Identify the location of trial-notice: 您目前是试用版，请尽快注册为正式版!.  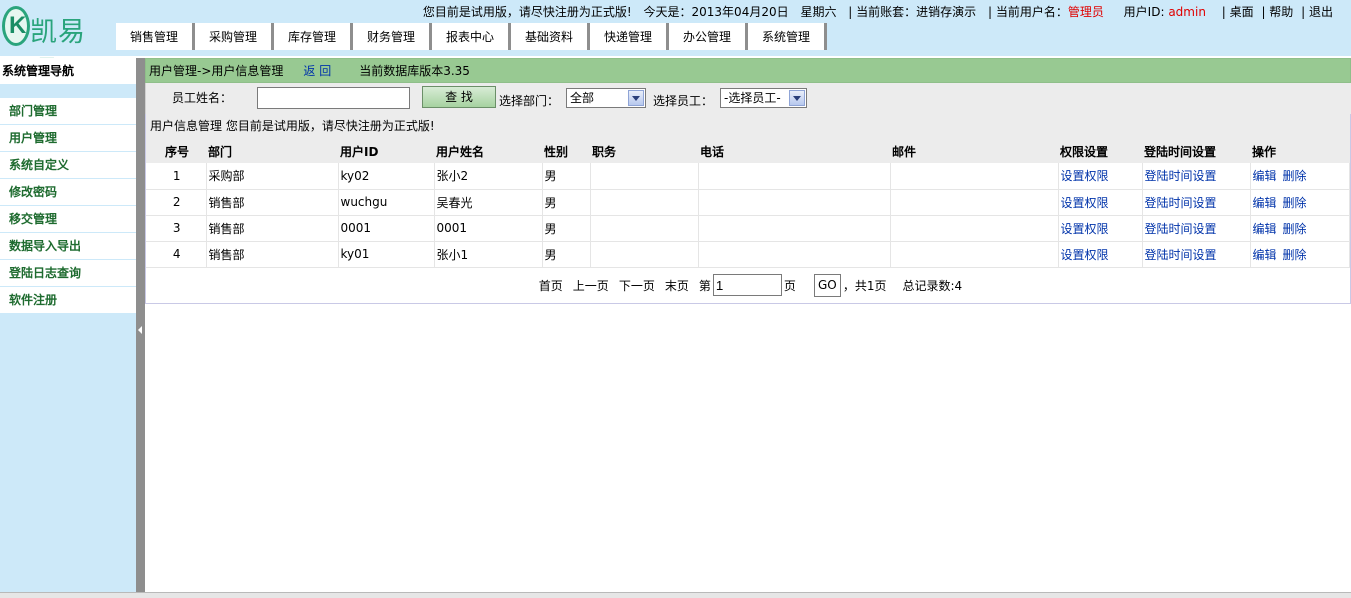
(527, 12).